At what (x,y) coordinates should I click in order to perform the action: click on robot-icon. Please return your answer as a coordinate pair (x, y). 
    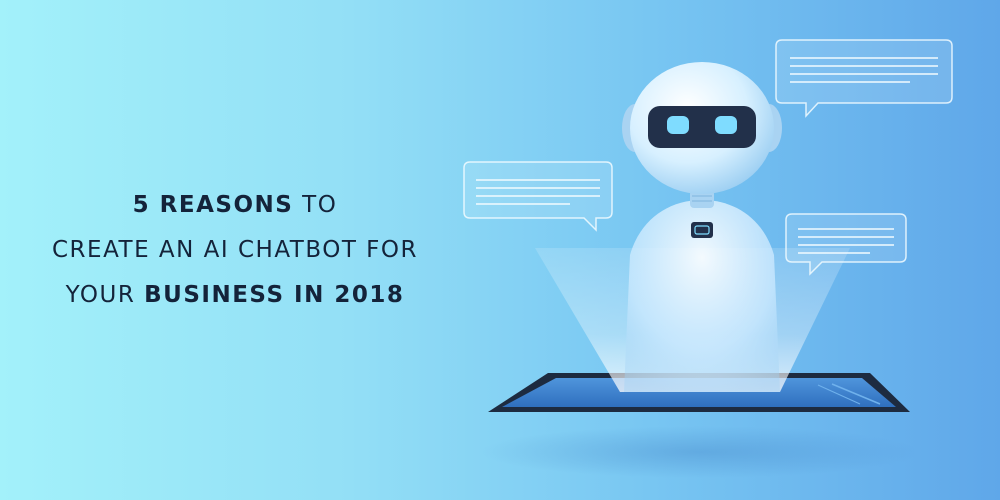
    Looking at the image, I should click on (702, 227).